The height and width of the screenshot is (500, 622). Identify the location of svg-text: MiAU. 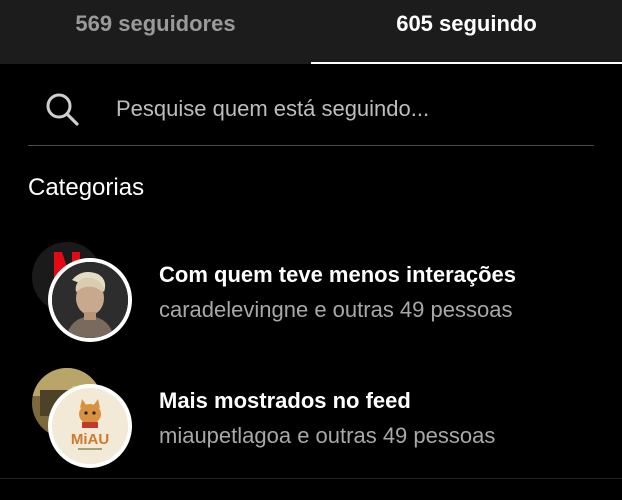
(90, 439).